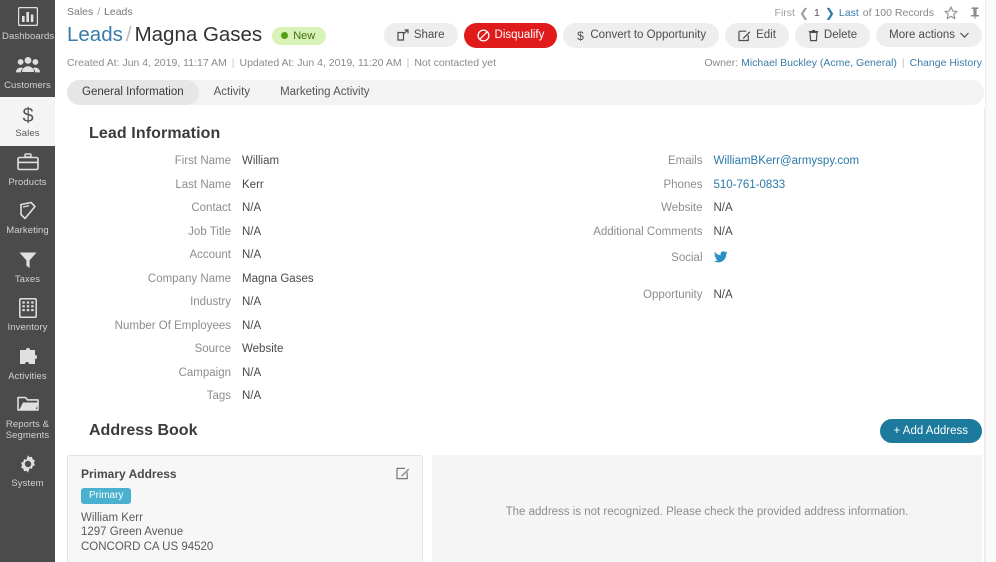  What do you see at coordinates (813, 35) in the screenshot?
I see `trash-icon` at bounding box center [813, 35].